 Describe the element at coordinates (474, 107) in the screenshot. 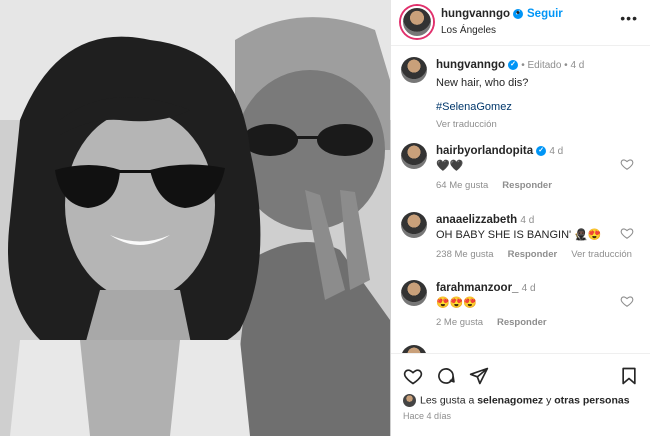

I see `caption-hashtag: #SelenaGomez` at that location.